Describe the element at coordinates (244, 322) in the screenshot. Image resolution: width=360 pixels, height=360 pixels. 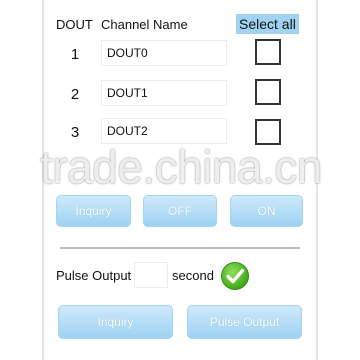
I see `pulse-output-button: Pulse Output` at that location.